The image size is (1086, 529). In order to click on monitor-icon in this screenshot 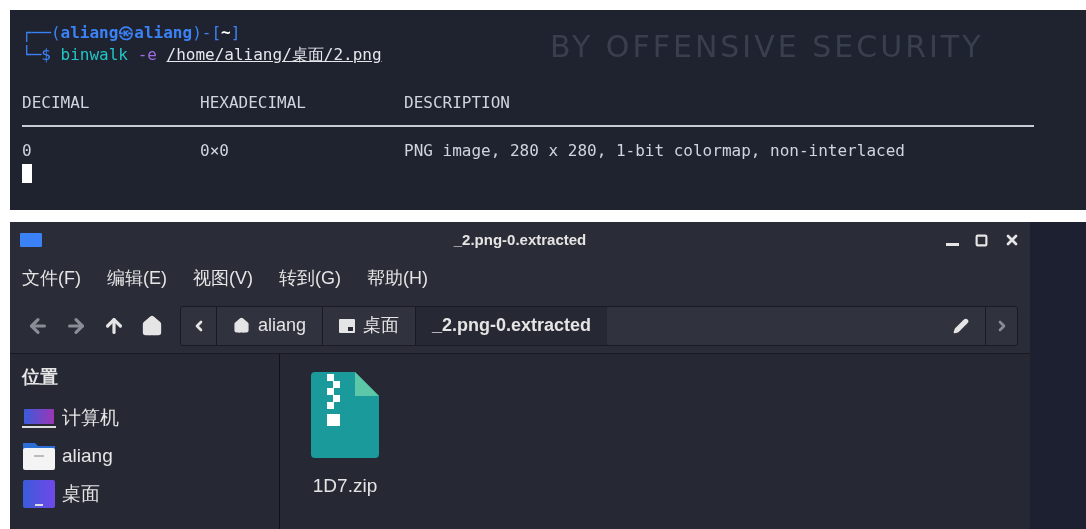, I will do `click(39, 418)`.